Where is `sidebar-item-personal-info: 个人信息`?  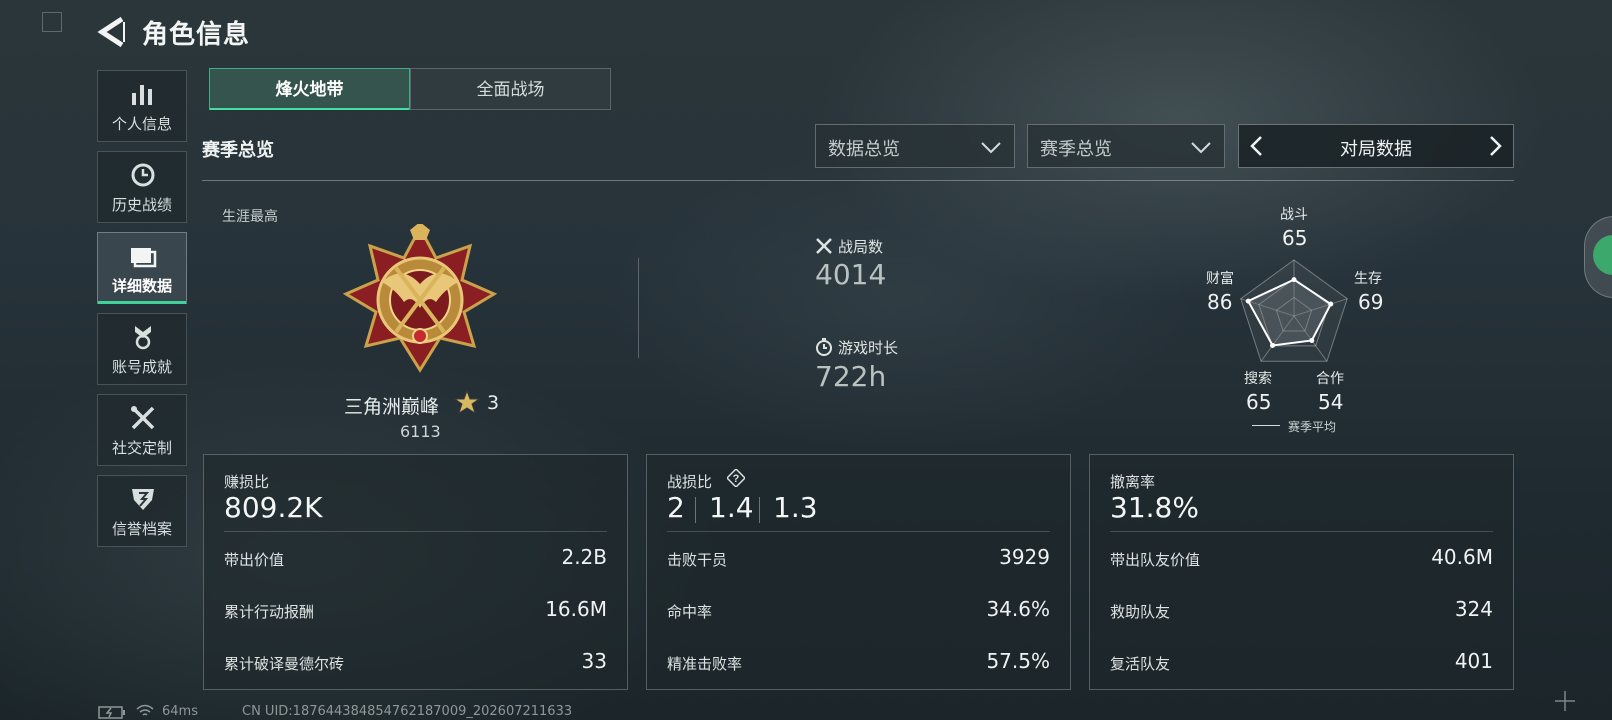
sidebar-item-personal-info: 个人信息 is located at coordinates (142, 106).